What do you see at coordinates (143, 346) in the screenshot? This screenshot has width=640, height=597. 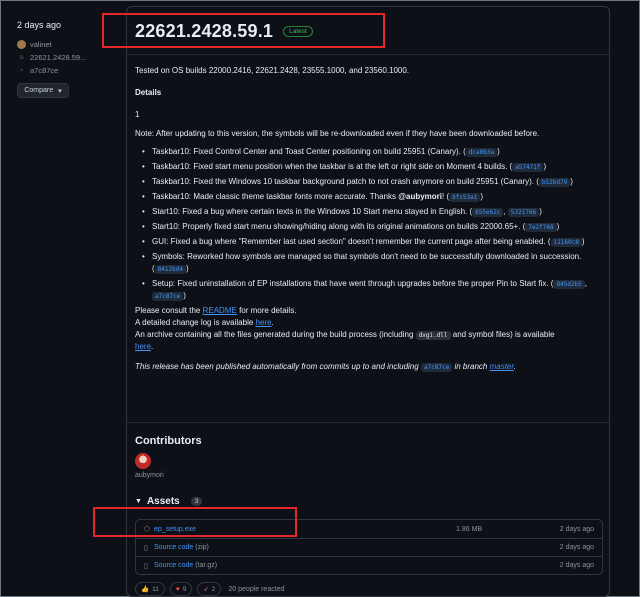 I see `archive-link: here` at bounding box center [143, 346].